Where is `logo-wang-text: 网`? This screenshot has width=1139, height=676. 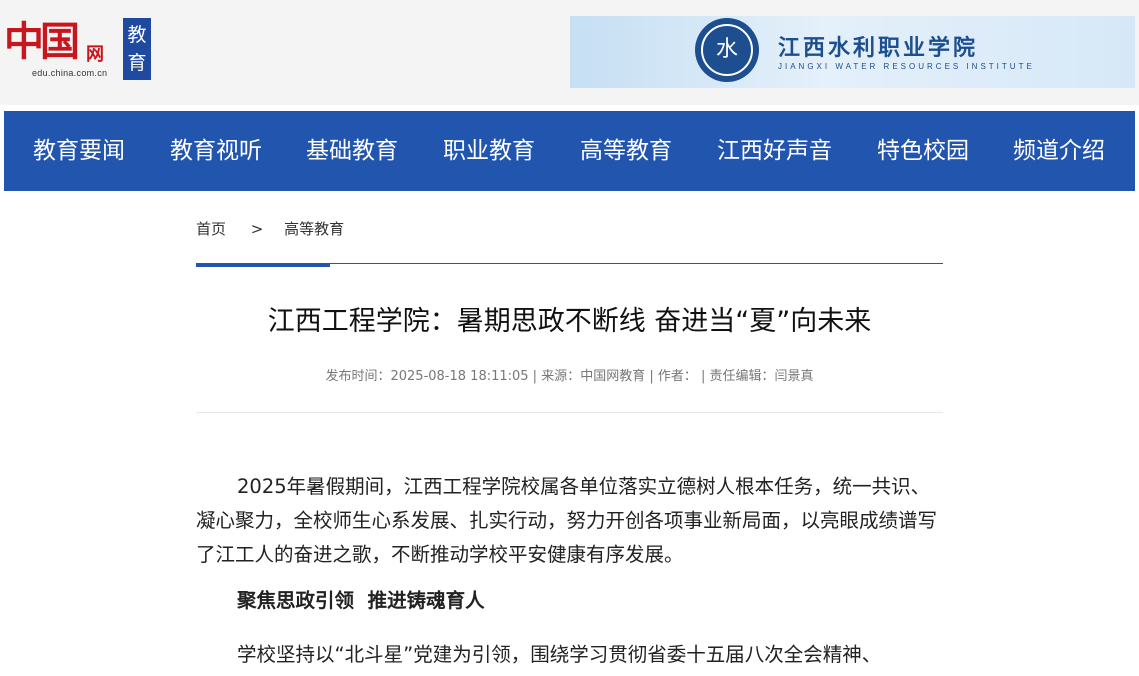 logo-wang-text: 网 is located at coordinates (95, 54).